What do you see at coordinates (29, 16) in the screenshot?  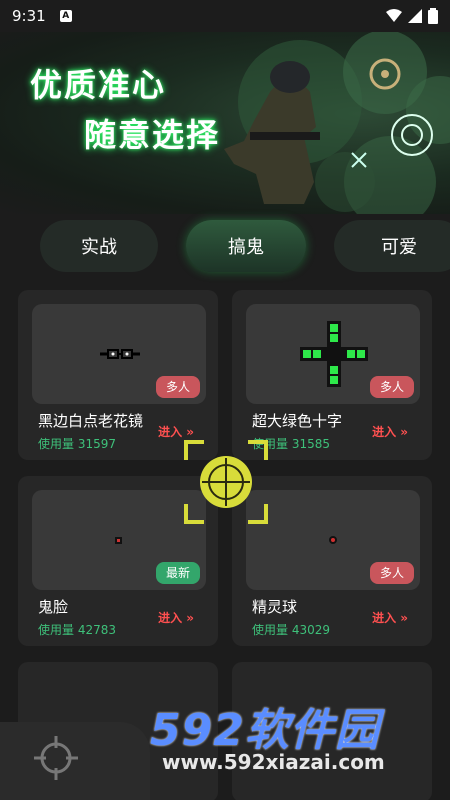 I see `status-time: 9:31` at bounding box center [29, 16].